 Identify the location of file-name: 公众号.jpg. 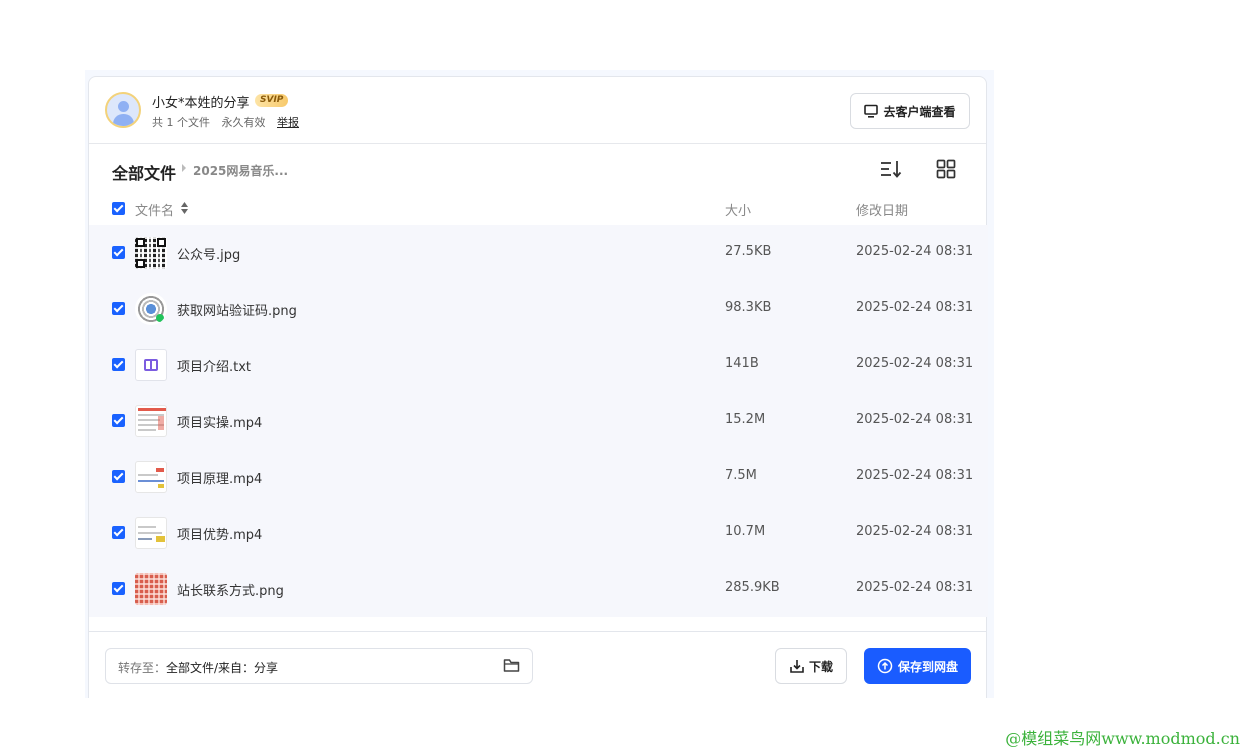
(208, 253).